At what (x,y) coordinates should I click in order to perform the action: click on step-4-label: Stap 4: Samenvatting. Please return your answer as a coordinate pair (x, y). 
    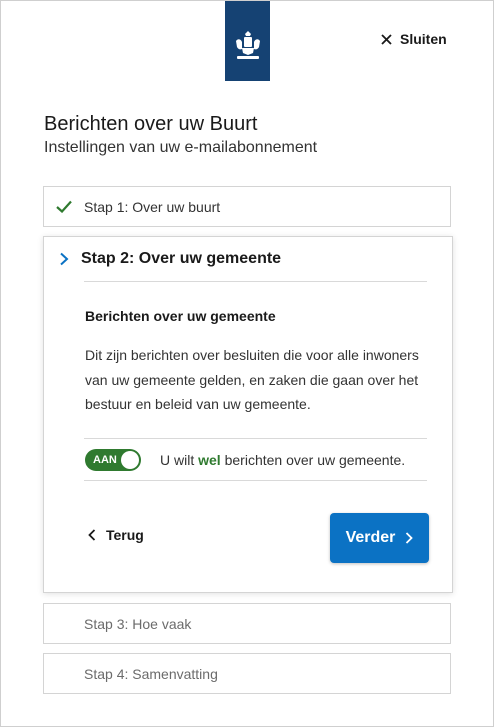
    Looking at the image, I should click on (151, 673).